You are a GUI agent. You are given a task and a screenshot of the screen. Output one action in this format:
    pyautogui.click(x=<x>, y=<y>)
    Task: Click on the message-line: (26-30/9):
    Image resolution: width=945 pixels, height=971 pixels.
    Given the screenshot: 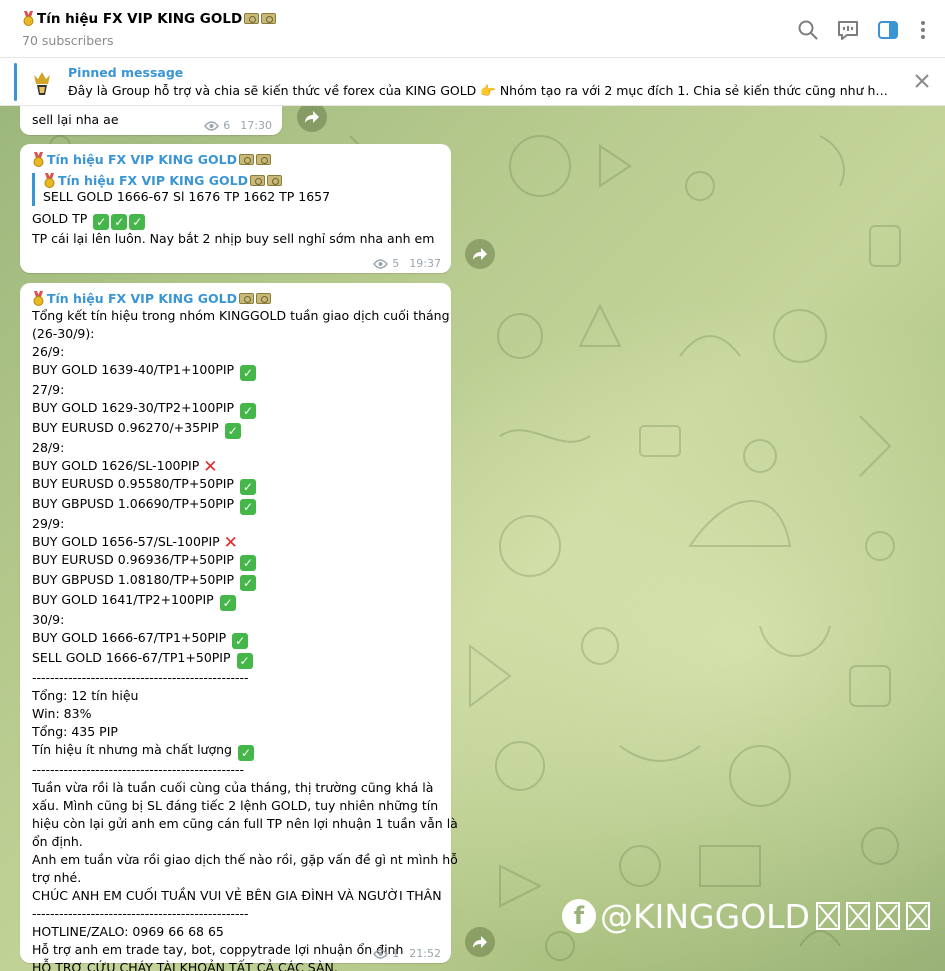 What is the action you would take?
    pyautogui.click(x=235, y=334)
    